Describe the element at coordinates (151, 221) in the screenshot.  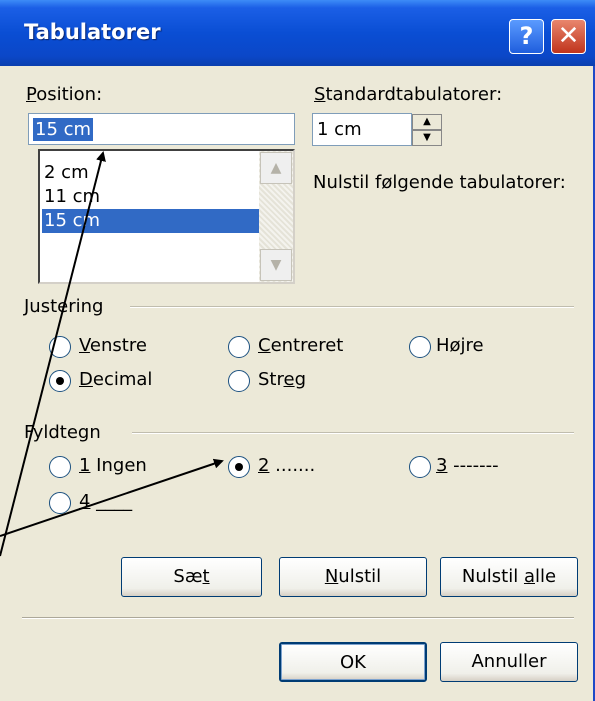
I see `list-item-selected: 15 cm` at that location.